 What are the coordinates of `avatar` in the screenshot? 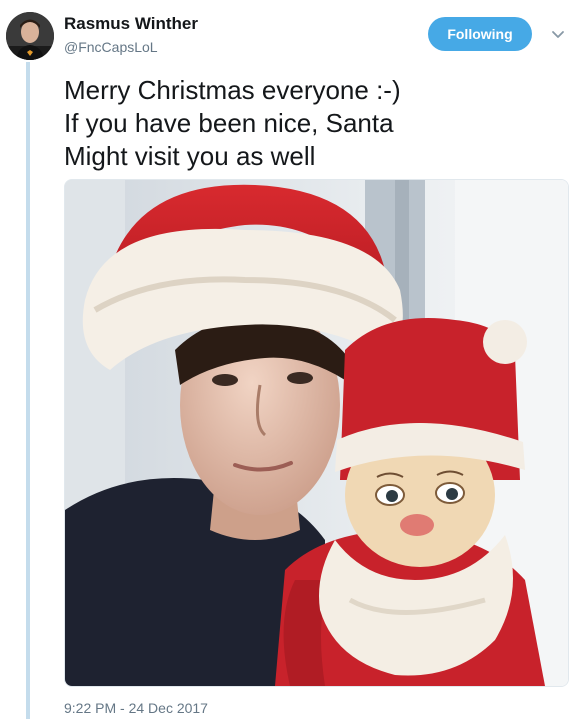 It's located at (30, 36).